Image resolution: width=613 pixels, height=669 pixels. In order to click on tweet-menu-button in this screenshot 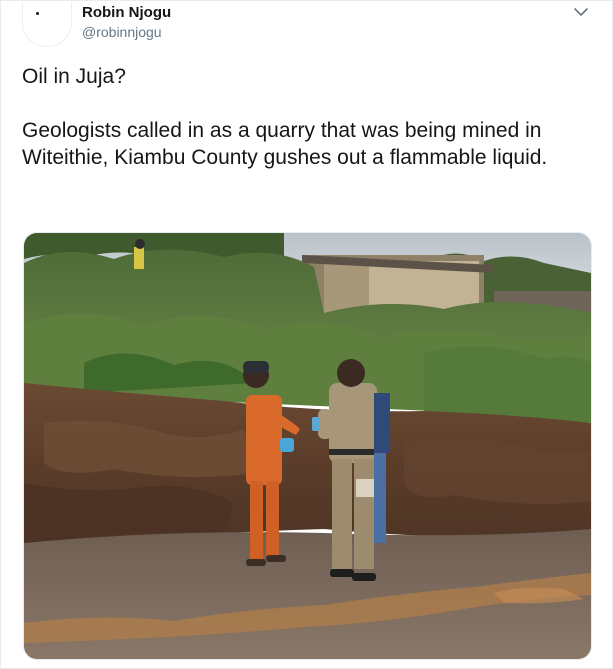, I will do `click(581, 12)`.